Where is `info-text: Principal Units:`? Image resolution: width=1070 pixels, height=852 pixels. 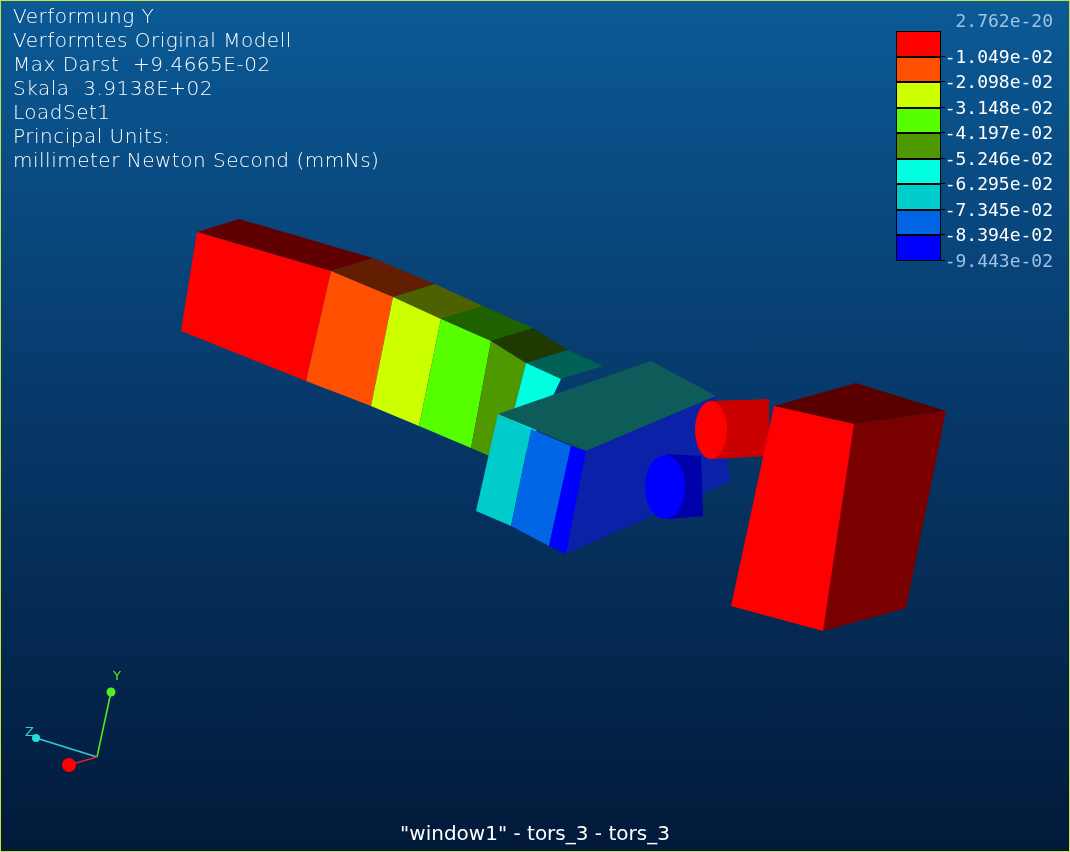 info-text: Principal Units: is located at coordinates (92, 136).